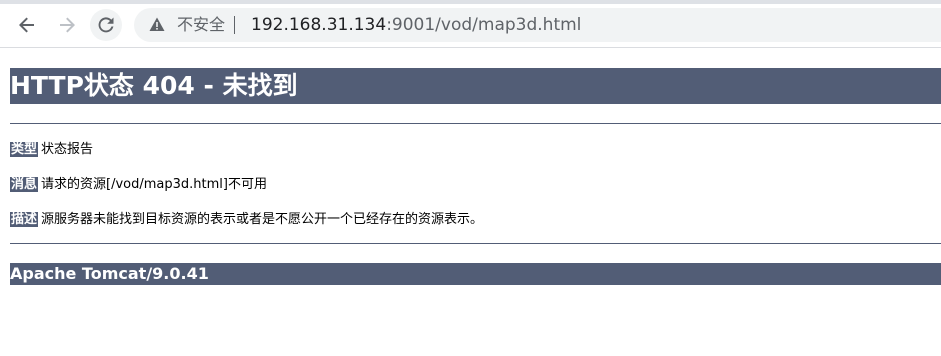 The height and width of the screenshot is (356, 941). I want to click on reload-button, so click(106, 25).